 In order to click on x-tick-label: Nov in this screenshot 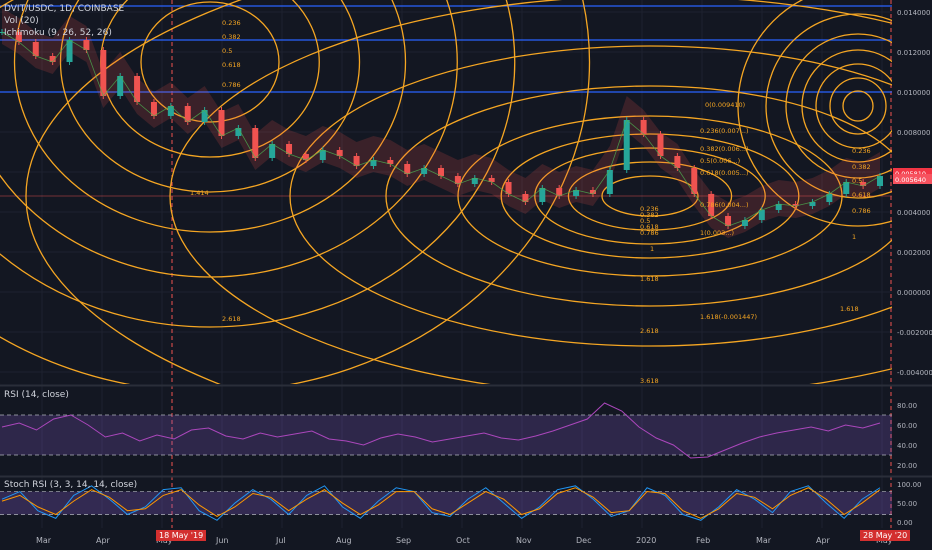, I will do `click(524, 540)`.